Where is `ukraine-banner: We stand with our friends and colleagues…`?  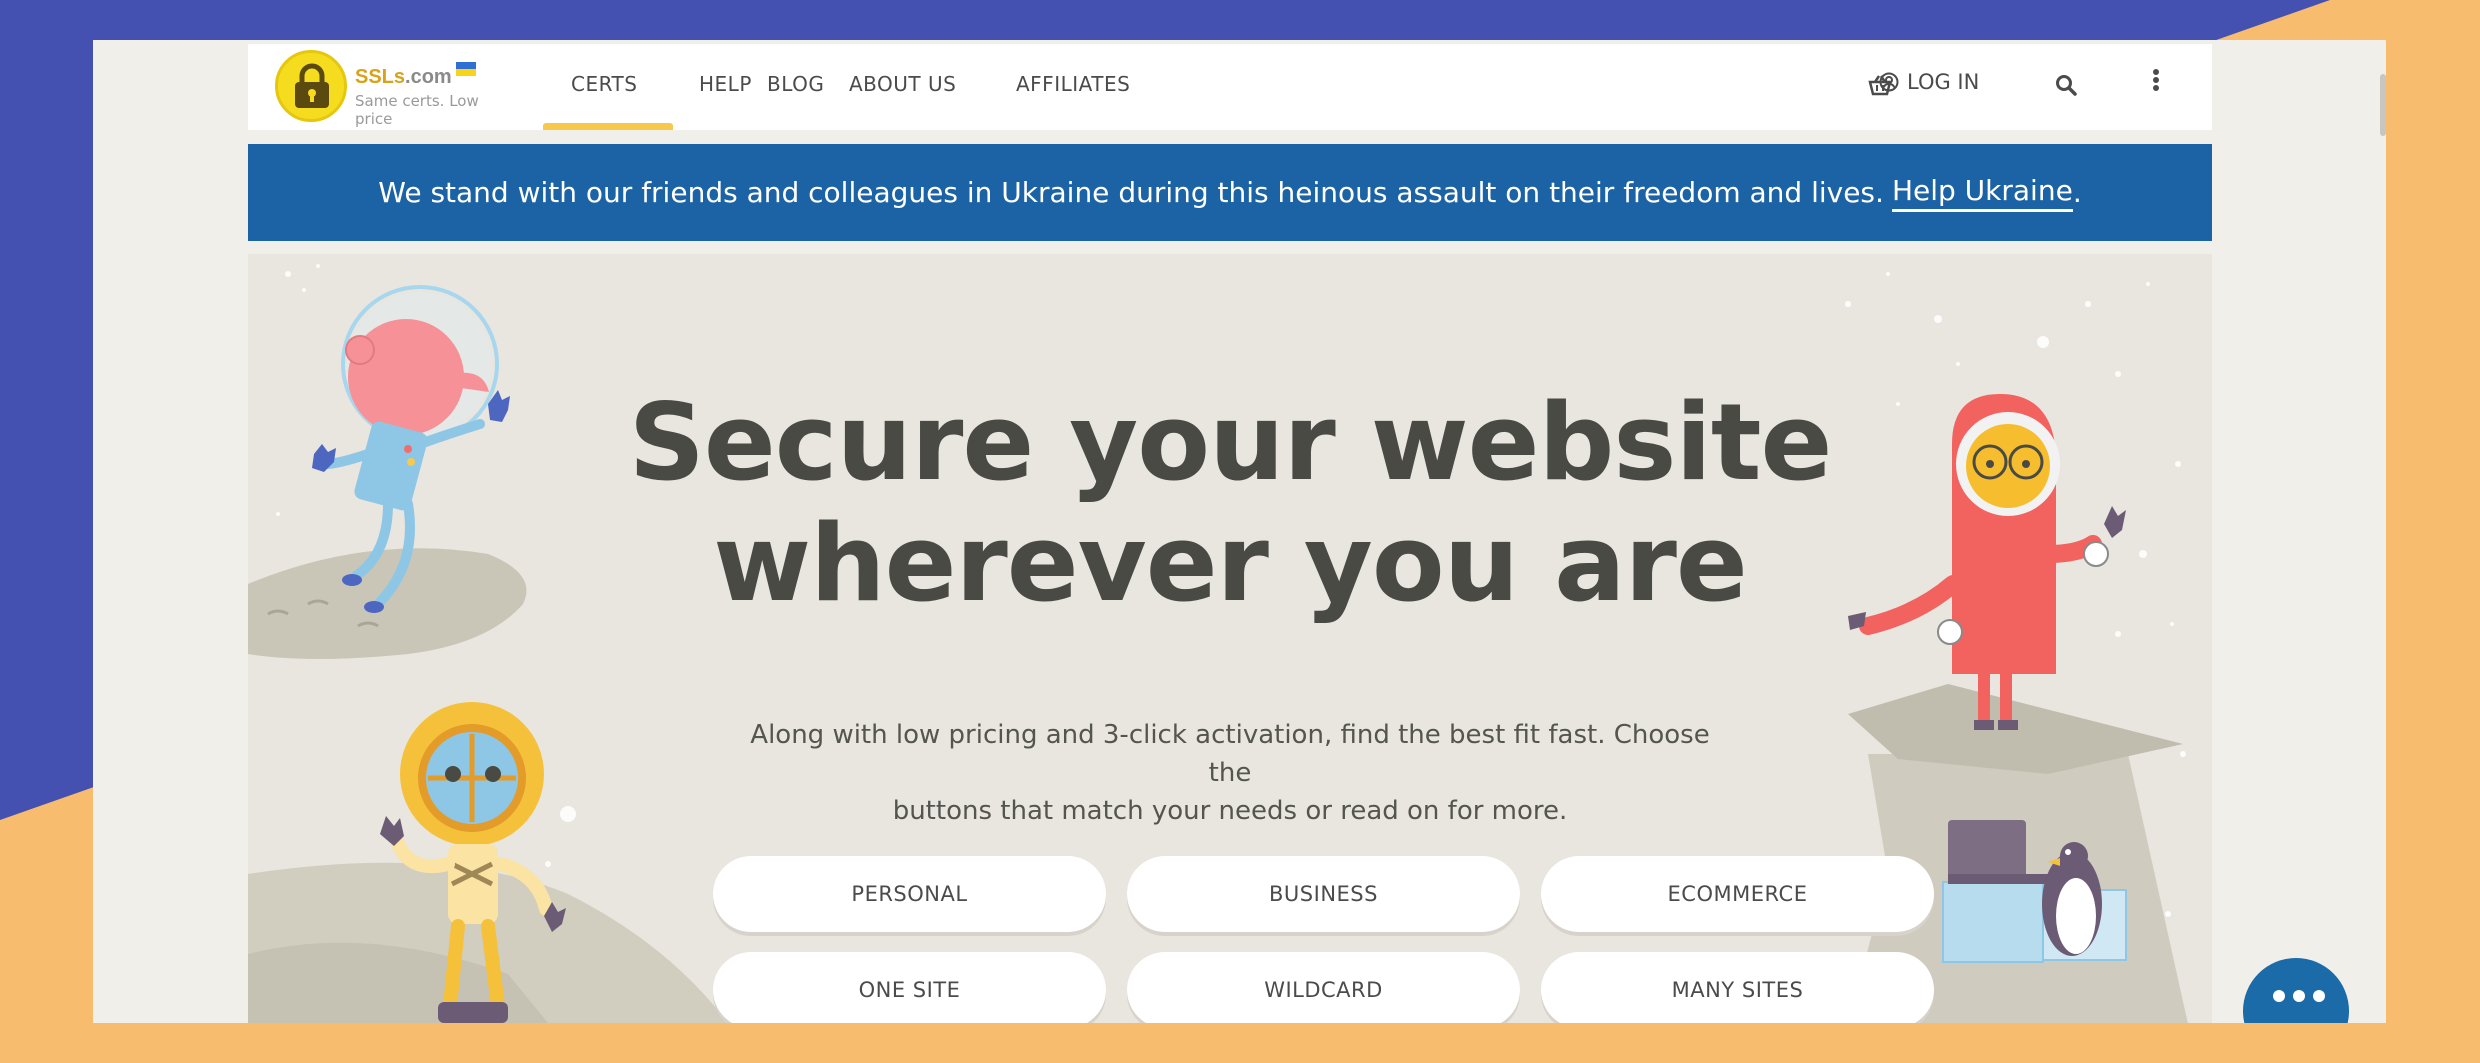
ukraine-banner: We stand with our friends and colleagues… is located at coordinates (1230, 192).